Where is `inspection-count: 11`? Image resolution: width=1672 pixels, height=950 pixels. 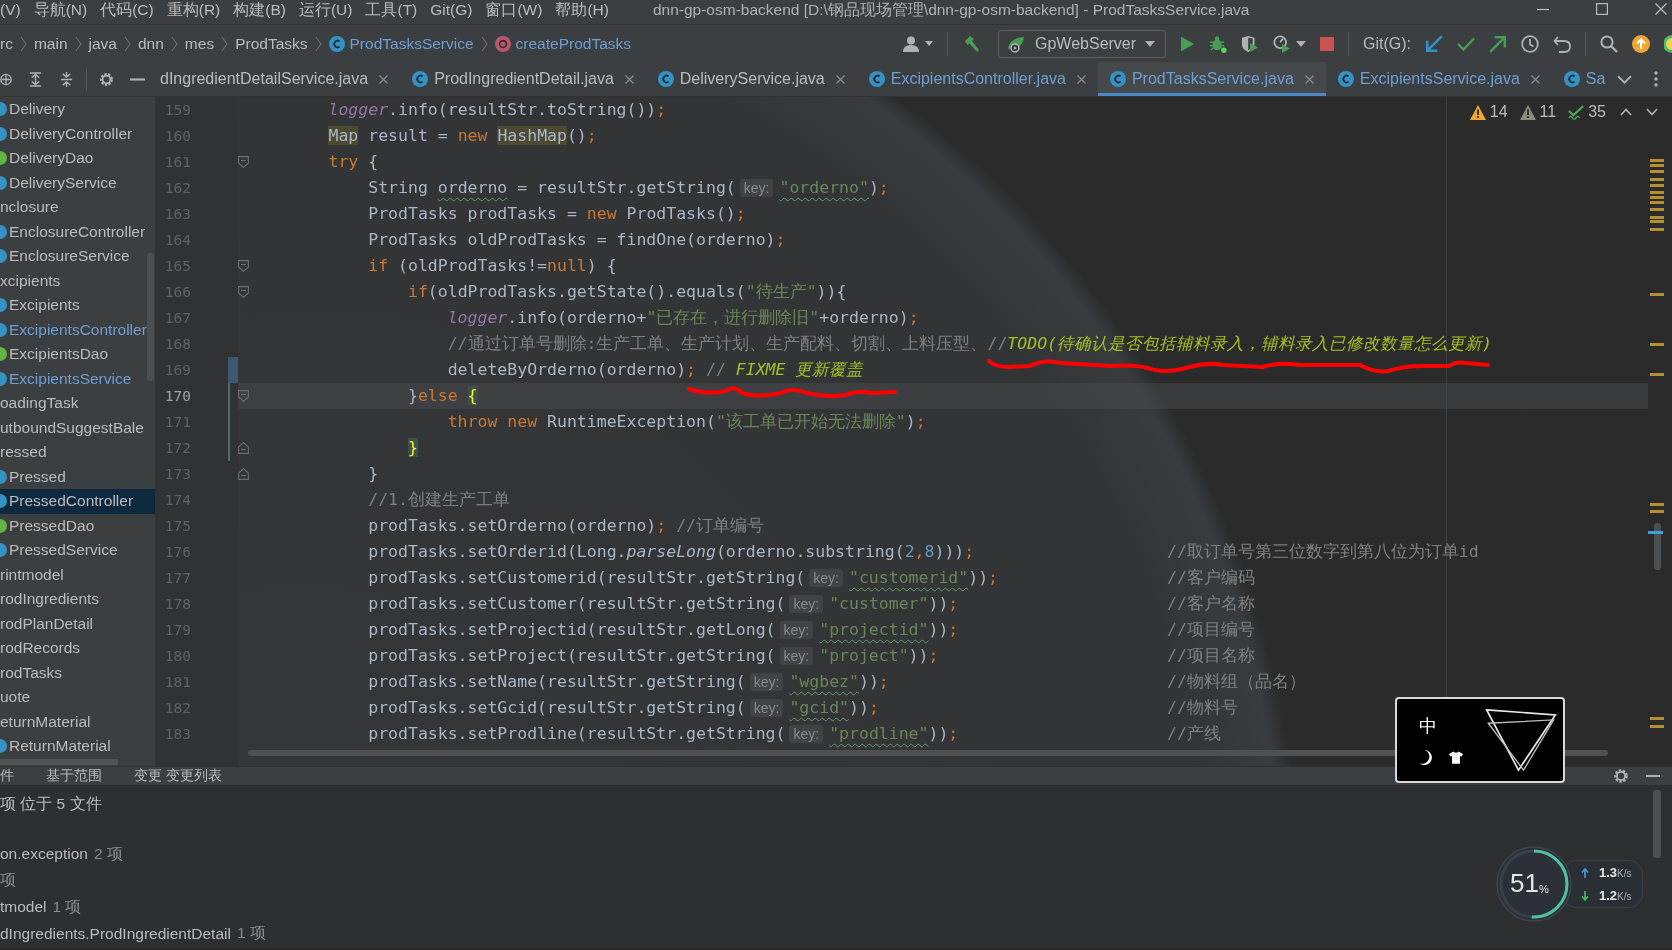
inspection-count: 11 is located at coordinates (1538, 112).